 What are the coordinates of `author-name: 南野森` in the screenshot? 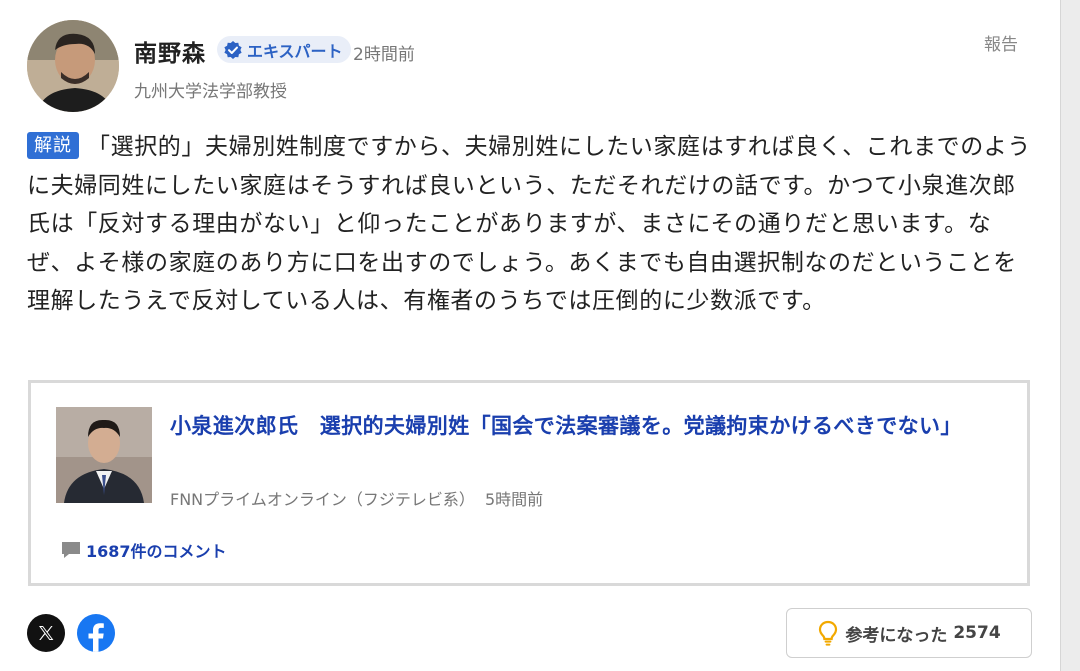 It's located at (170, 51).